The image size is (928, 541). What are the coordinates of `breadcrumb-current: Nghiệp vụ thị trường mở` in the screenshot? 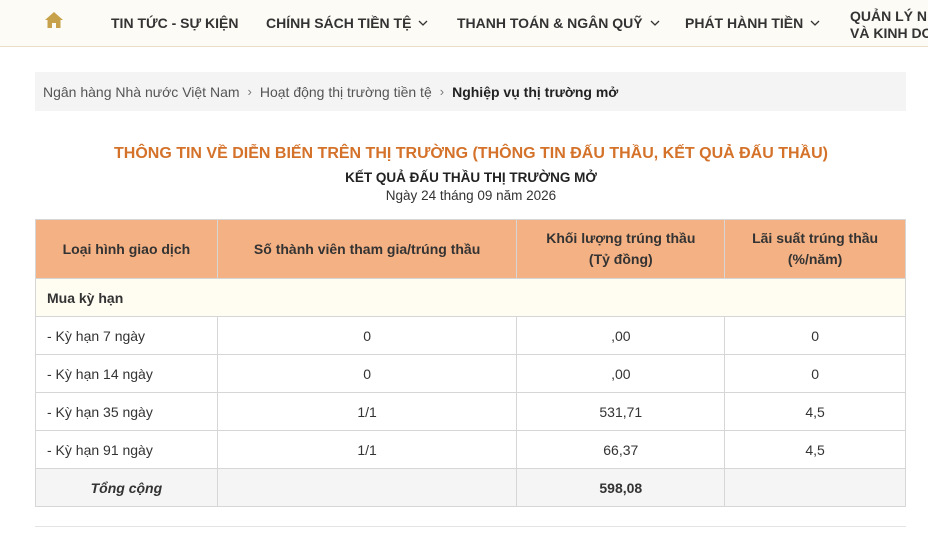 It's located at (535, 91).